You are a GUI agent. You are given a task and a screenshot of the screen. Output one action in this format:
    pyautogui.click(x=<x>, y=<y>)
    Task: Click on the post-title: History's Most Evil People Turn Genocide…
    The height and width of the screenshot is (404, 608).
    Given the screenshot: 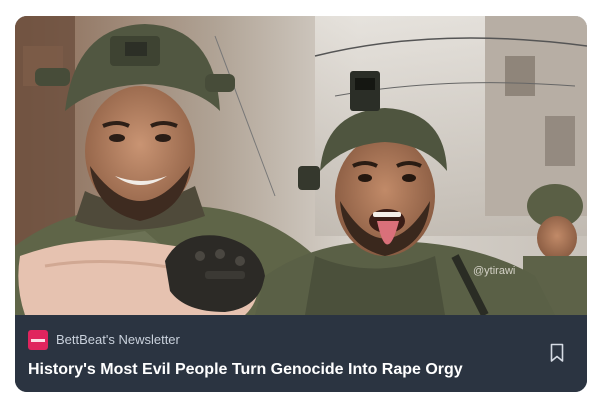 What is the action you would take?
    pyautogui.click(x=245, y=370)
    